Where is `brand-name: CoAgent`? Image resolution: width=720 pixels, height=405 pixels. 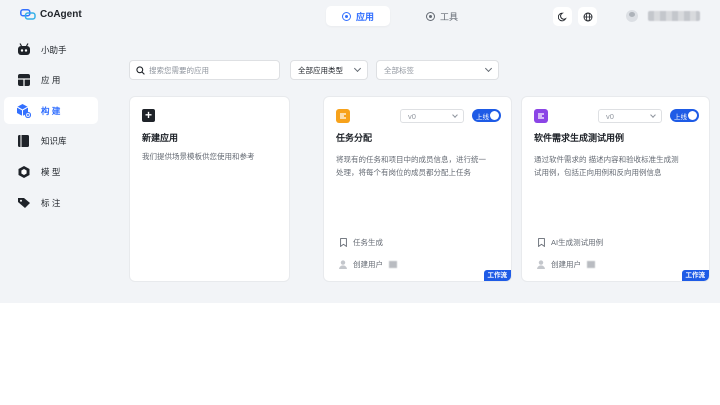 brand-name: CoAgent is located at coordinates (61, 14).